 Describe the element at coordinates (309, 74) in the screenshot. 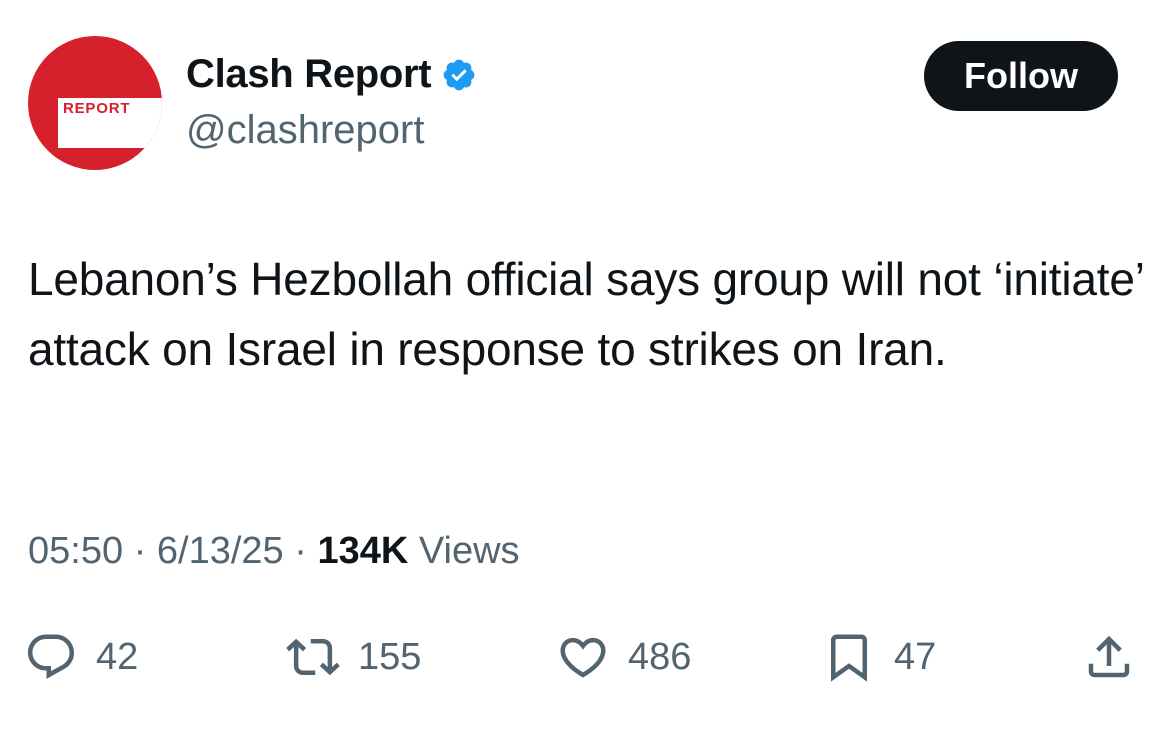

I see `display-name: Clash Report` at that location.